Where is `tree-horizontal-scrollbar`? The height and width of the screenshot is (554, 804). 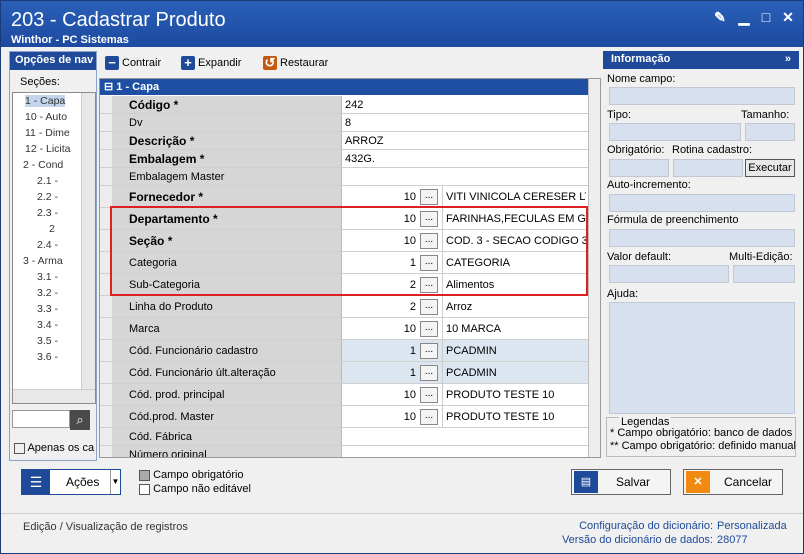 tree-horizontal-scrollbar is located at coordinates (54, 396).